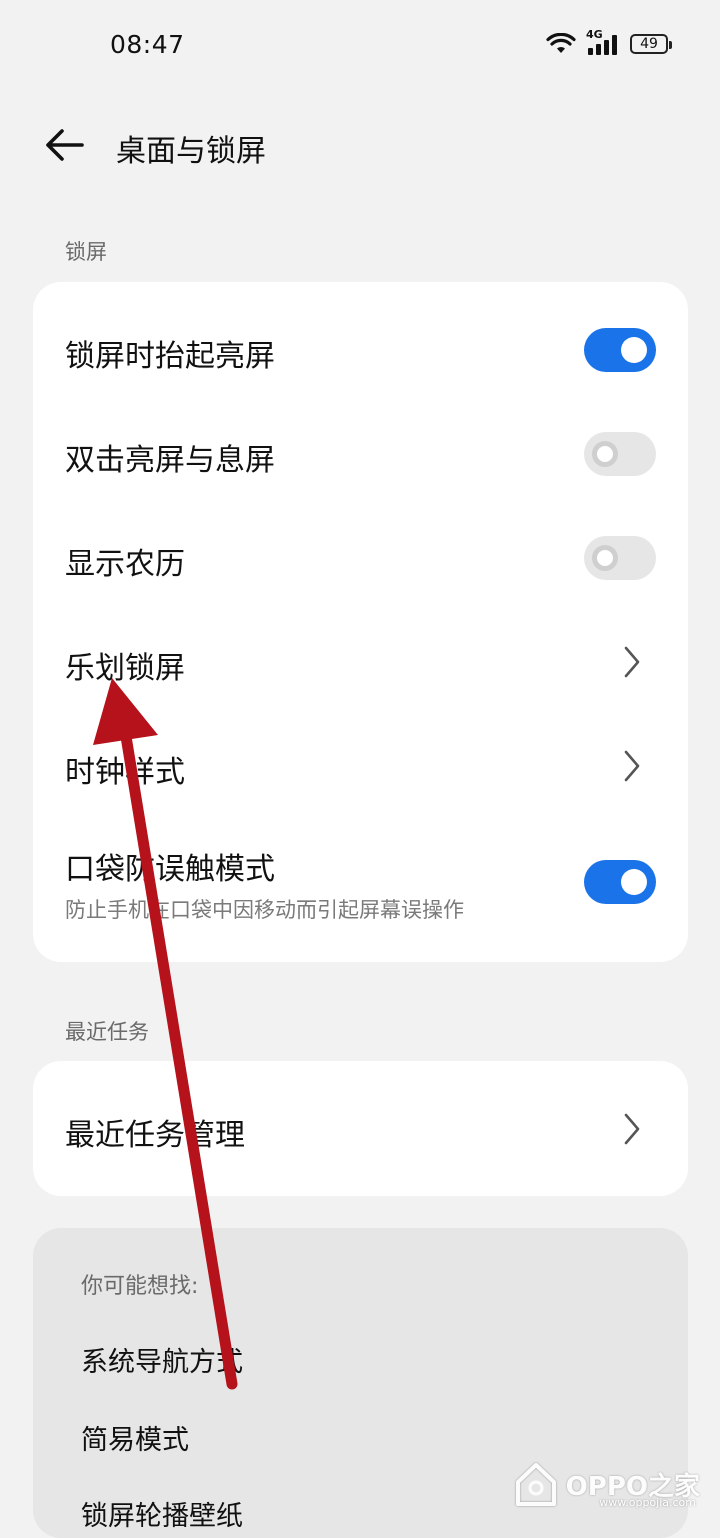 This screenshot has height=1538, width=720. Describe the element at coordinates (125, 668) in the screenshot. I see `setting-label: 乐划锁屏` at that location.